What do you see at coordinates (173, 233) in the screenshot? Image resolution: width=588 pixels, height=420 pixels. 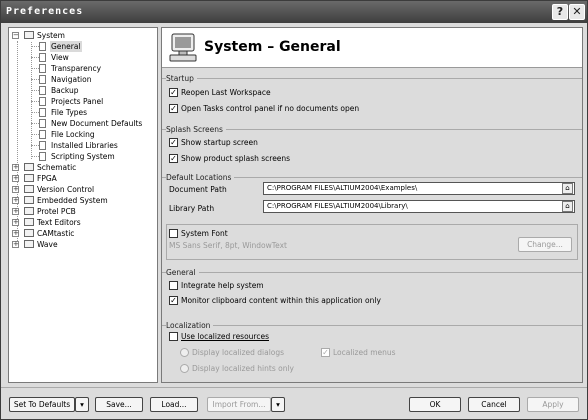 I see `system-font-checkbox` at bounding box center [173, 233].